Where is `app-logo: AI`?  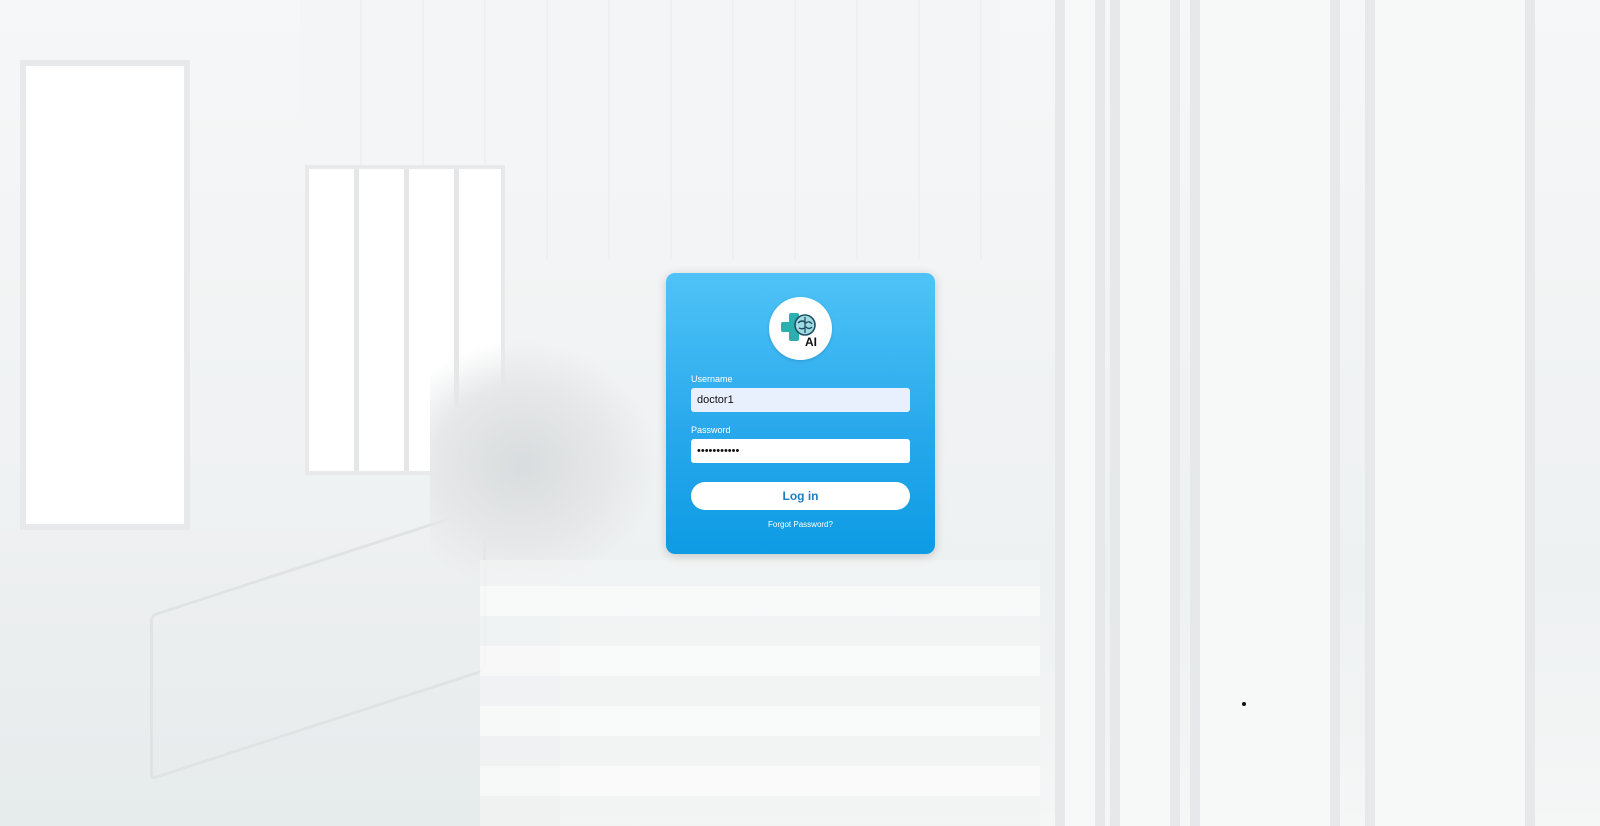
app-logo: AI is located at coordinates (800, 328).